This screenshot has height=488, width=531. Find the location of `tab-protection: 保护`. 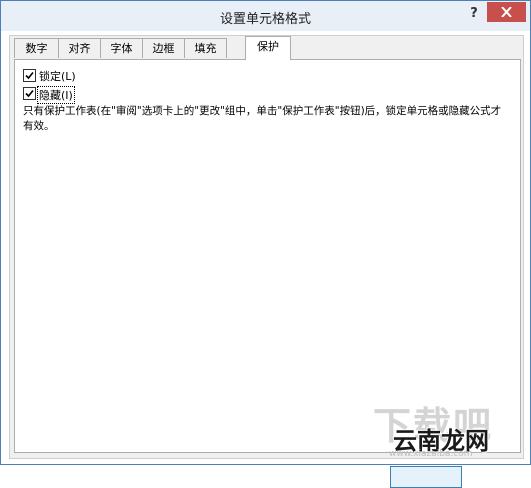

tab-protection: 保护 is located at coordinates (268, 48).